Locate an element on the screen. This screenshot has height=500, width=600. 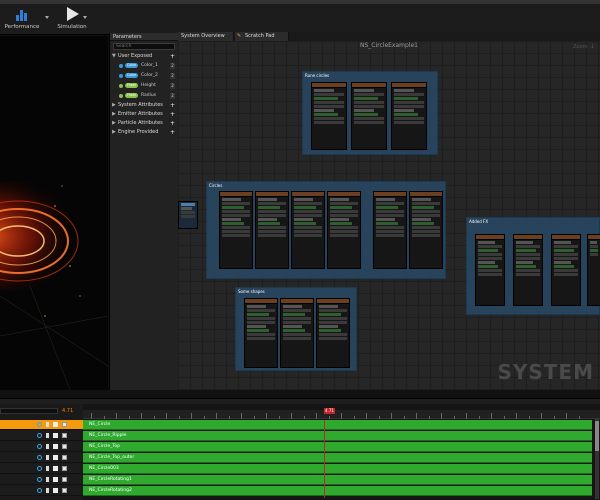
timeline-track: NE_Circle_Ripple is located at coordinates (300, 436).